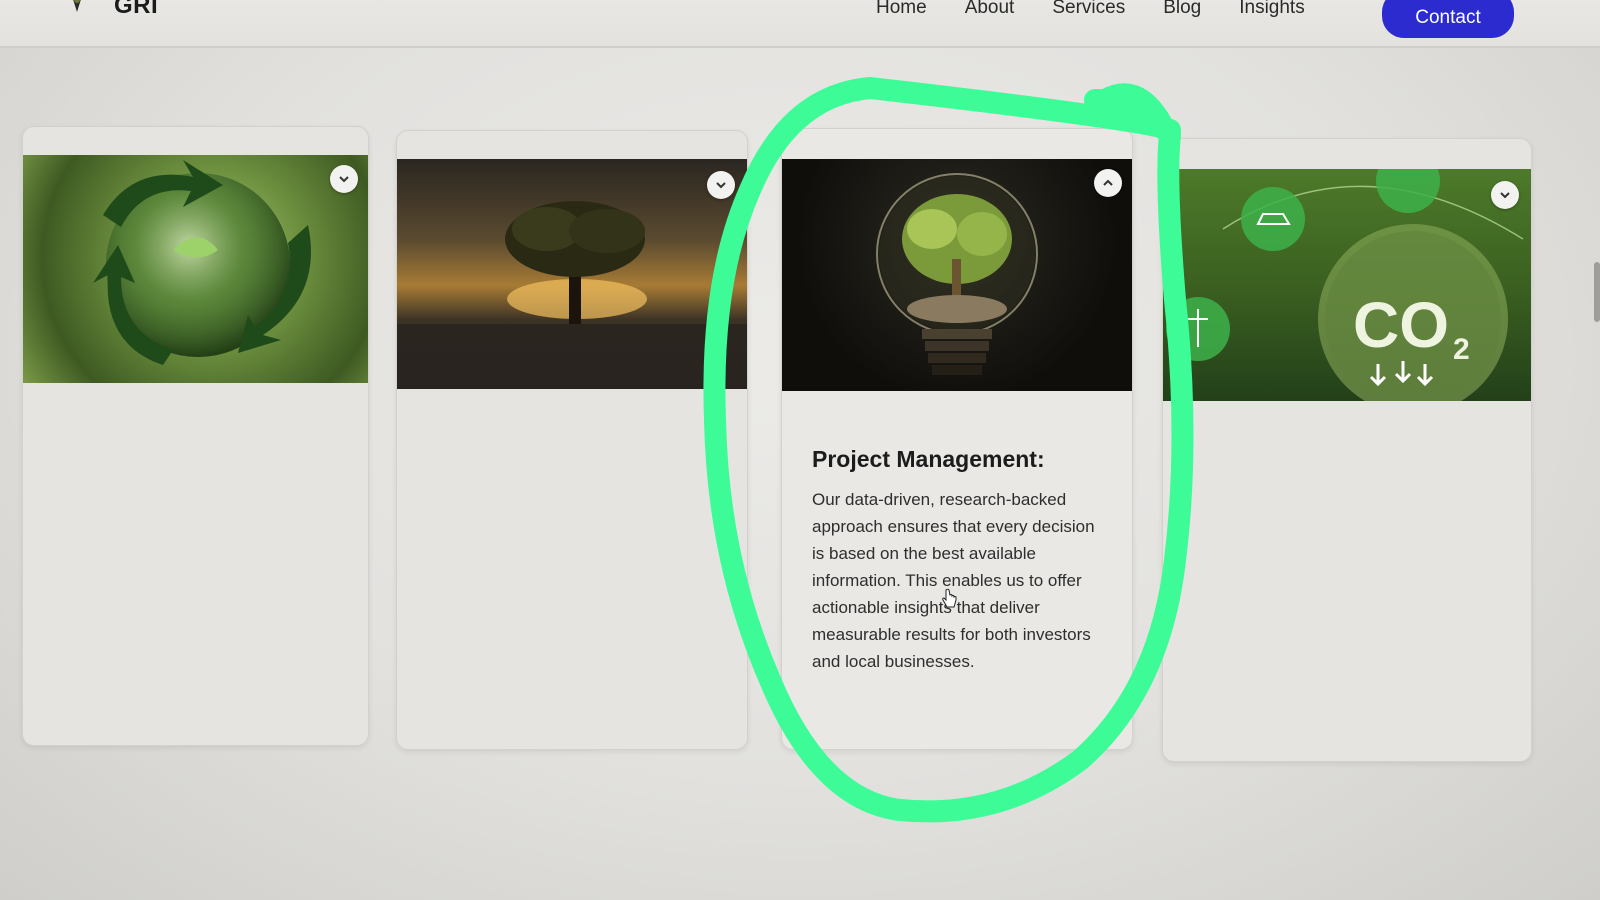 Image resolution: width=1600 pixels, height=900 pixels. Describe the element at coordinates (136, 10) in the screenshot. I see `logo-text: GRI` at that location.